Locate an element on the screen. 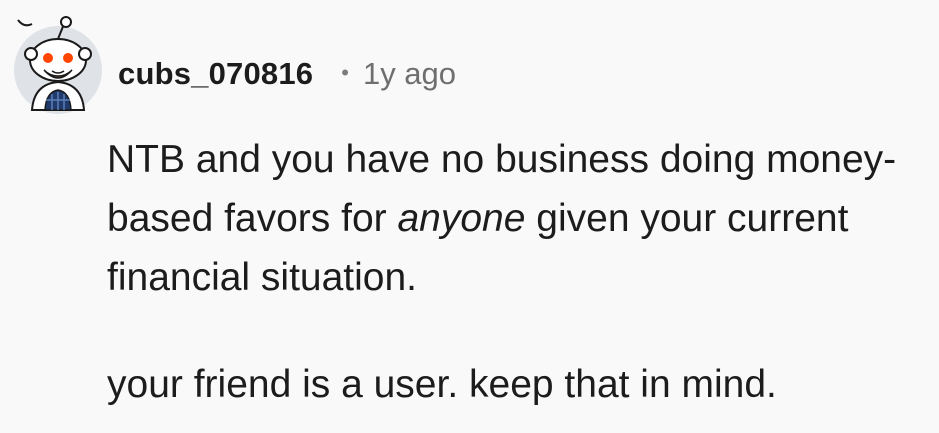 This screenshot has width=939, height=433. timestamp: 1y ago is located at coordinates (409, 74).